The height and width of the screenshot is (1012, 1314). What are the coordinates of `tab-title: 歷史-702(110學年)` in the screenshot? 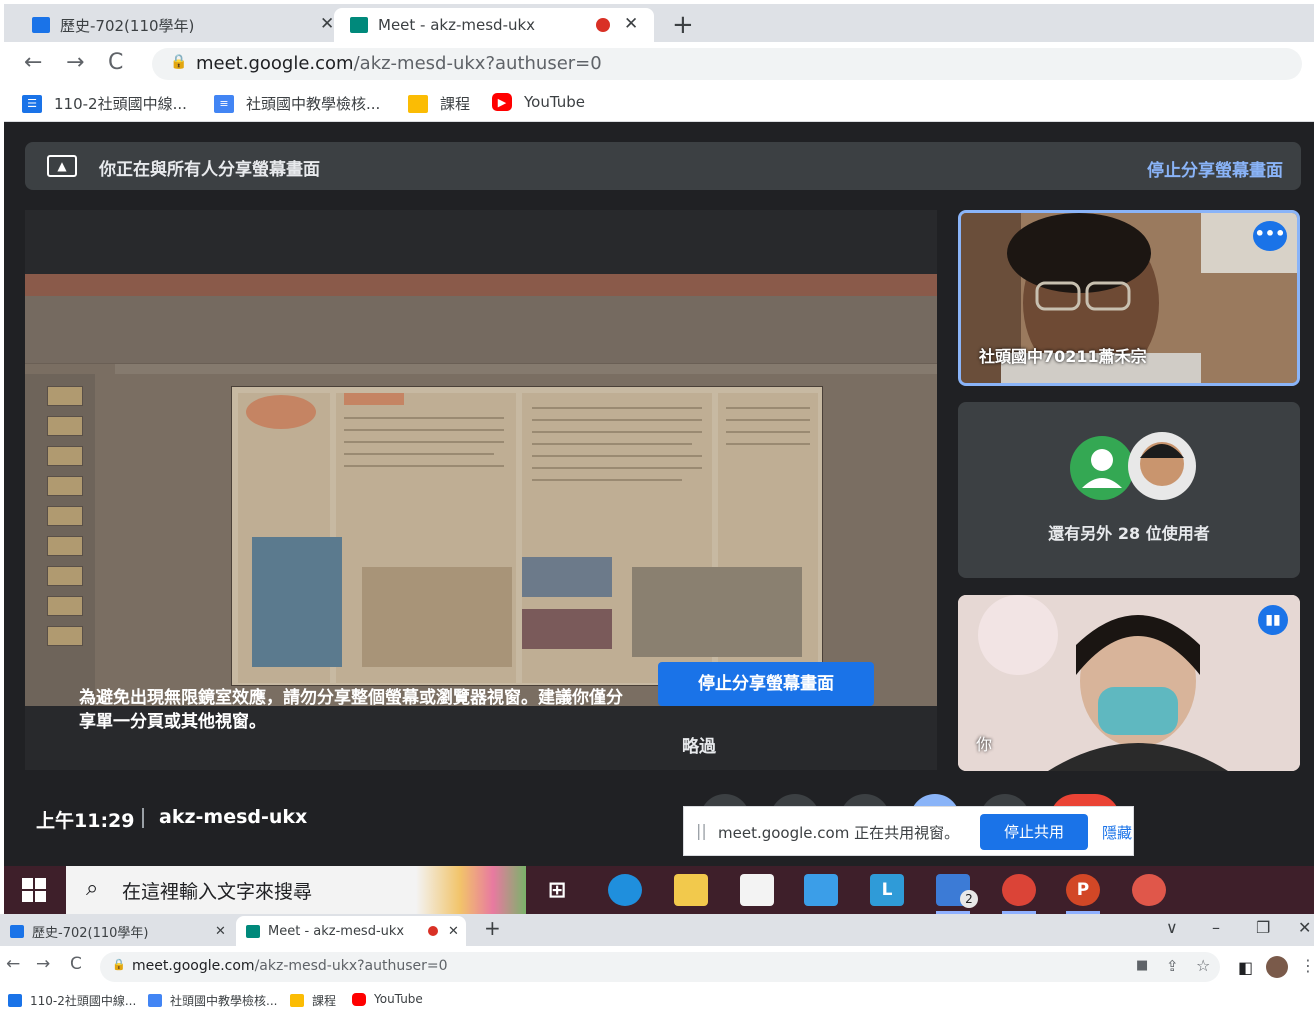 It's located at (127, 25).